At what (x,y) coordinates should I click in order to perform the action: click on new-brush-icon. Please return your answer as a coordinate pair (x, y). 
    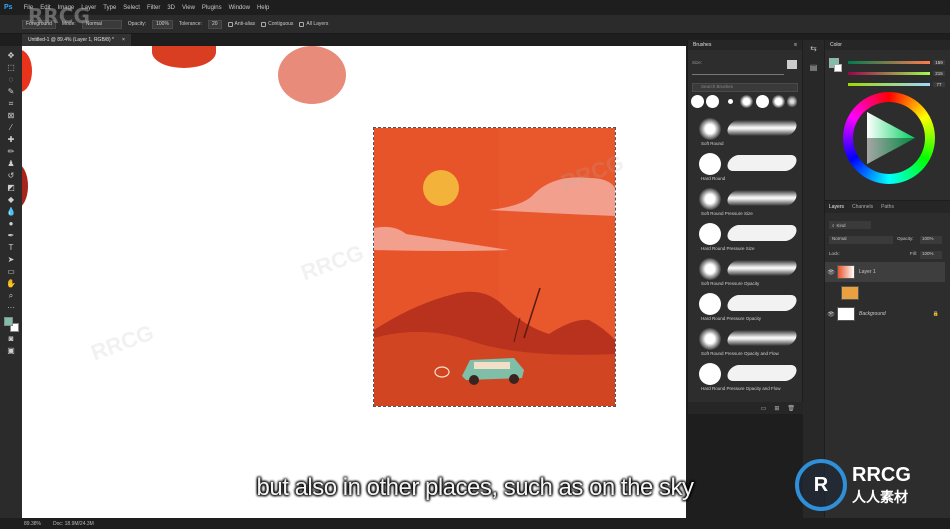
    Looking at the image, I should click on (792, 64).